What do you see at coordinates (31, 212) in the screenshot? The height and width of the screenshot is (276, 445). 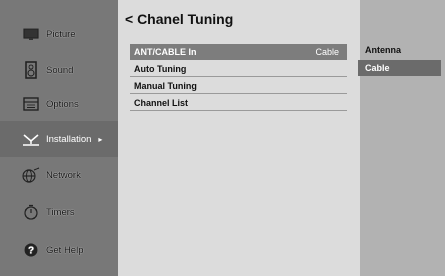 I see `timer-icon` at bounding box center [31, 212].